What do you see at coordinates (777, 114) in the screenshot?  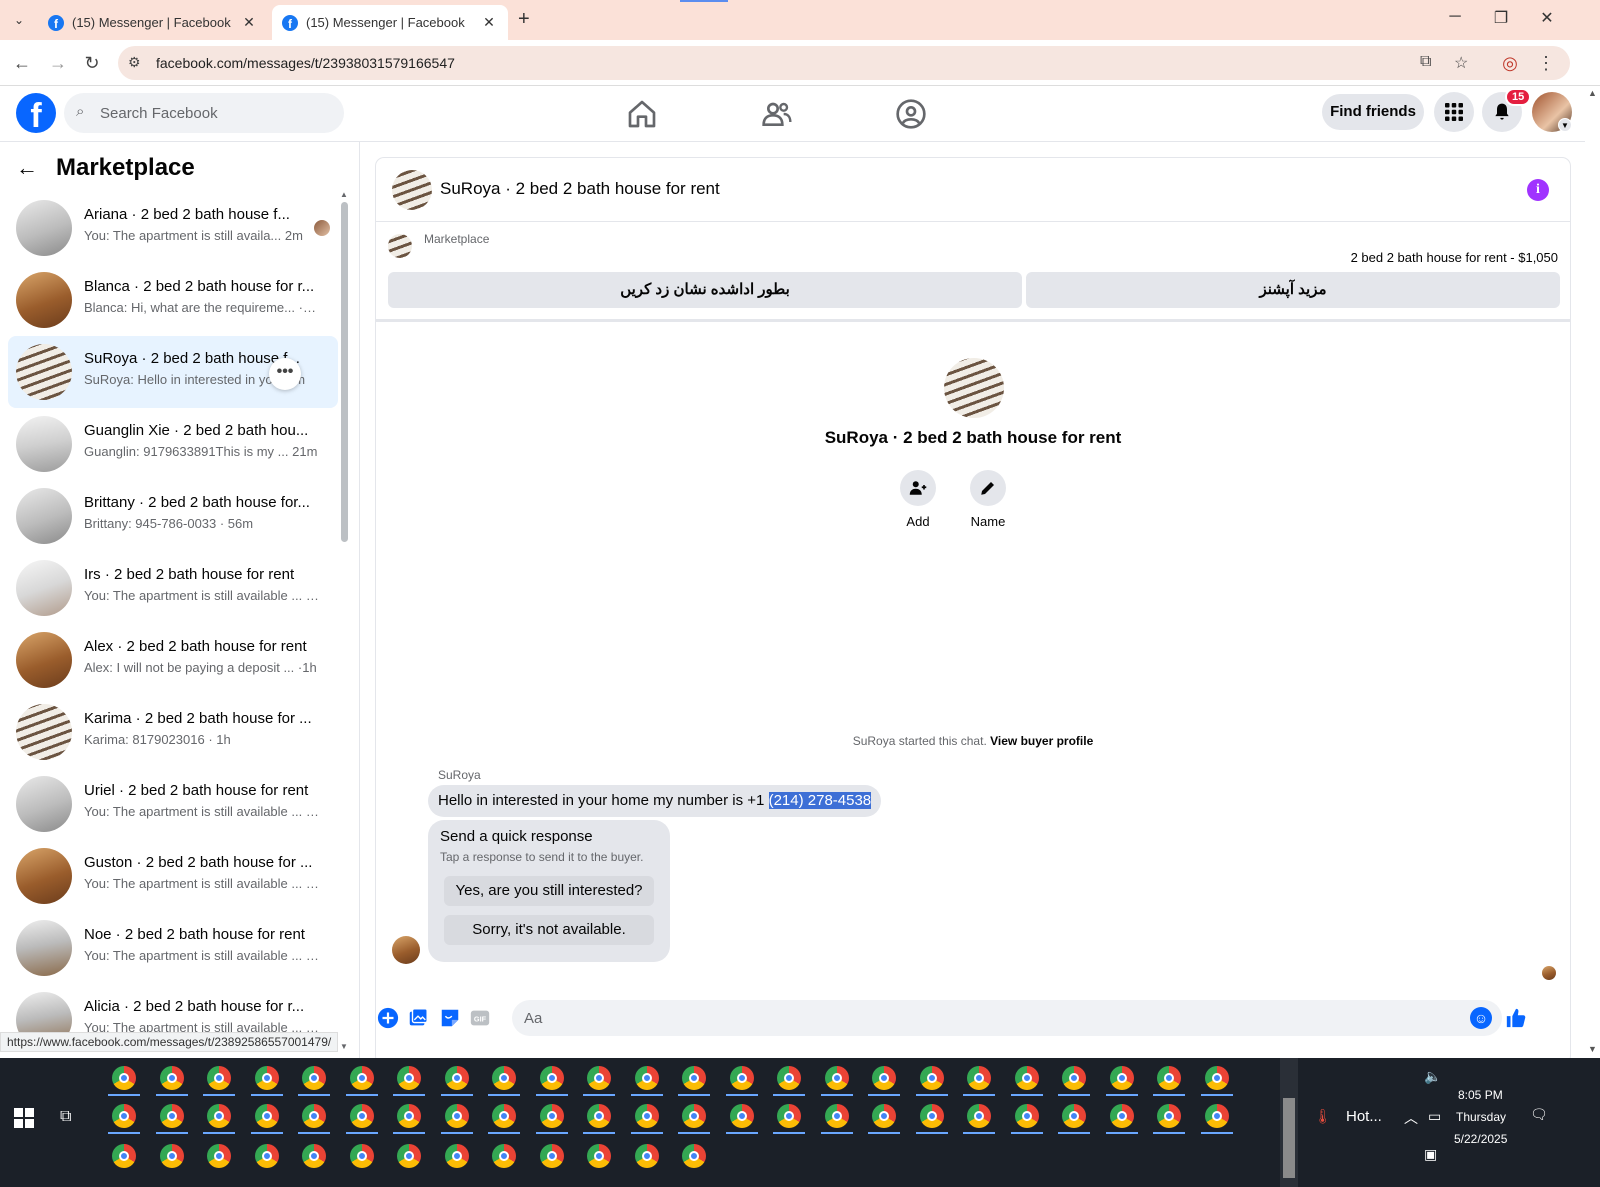 I see `friends-icon` at bounding box center [777, 114].